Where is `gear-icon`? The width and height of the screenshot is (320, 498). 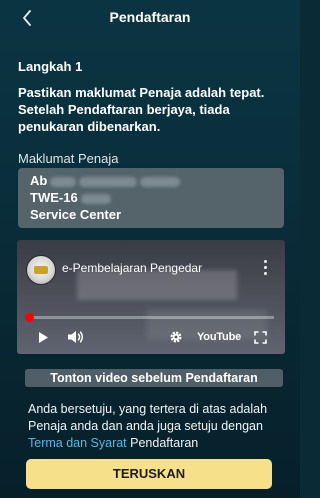 gear-icon is located at coordinates (176, 337).